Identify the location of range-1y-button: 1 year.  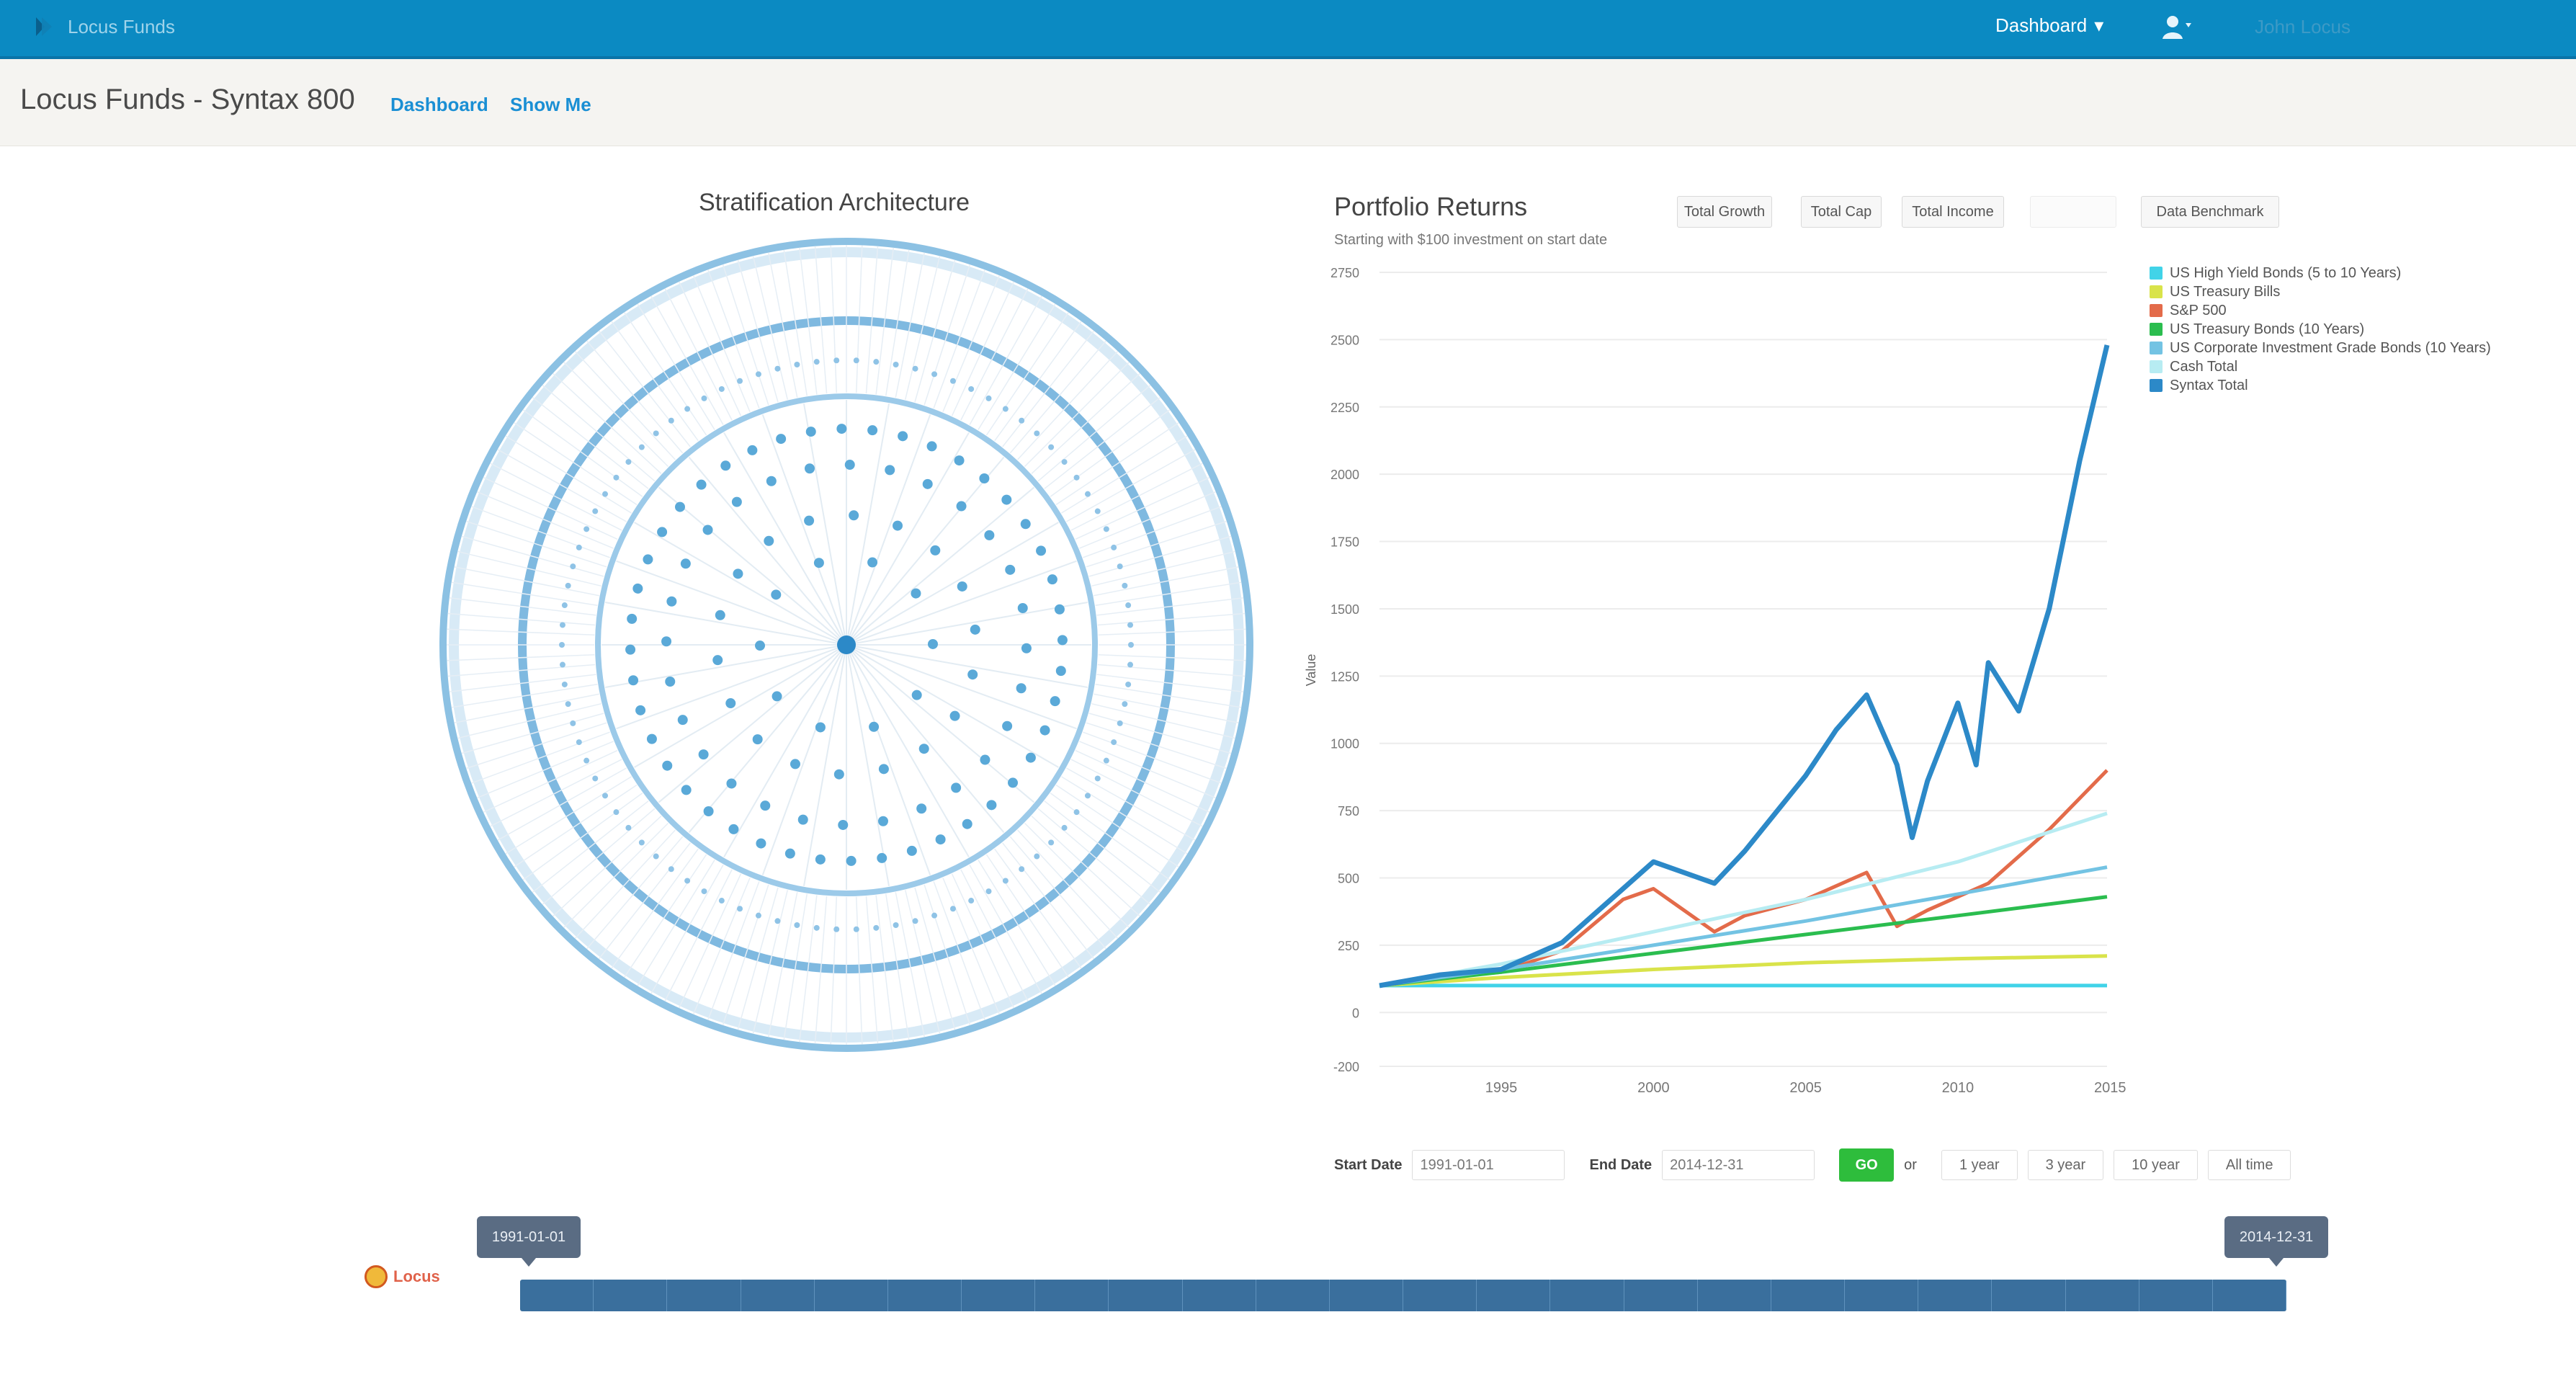
(1980, 1165).